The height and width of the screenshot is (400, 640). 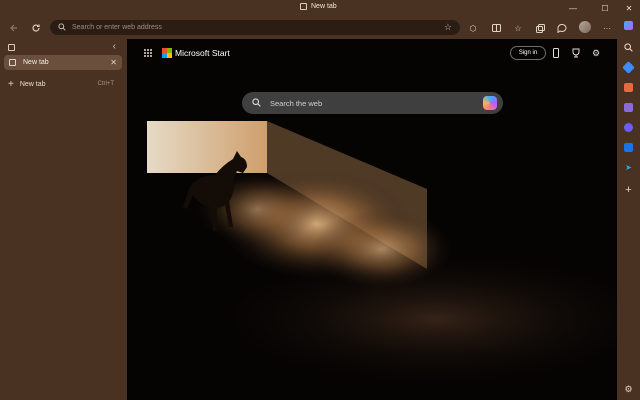 I want to click on arrow-left-icon, so click(x=13, y=28).